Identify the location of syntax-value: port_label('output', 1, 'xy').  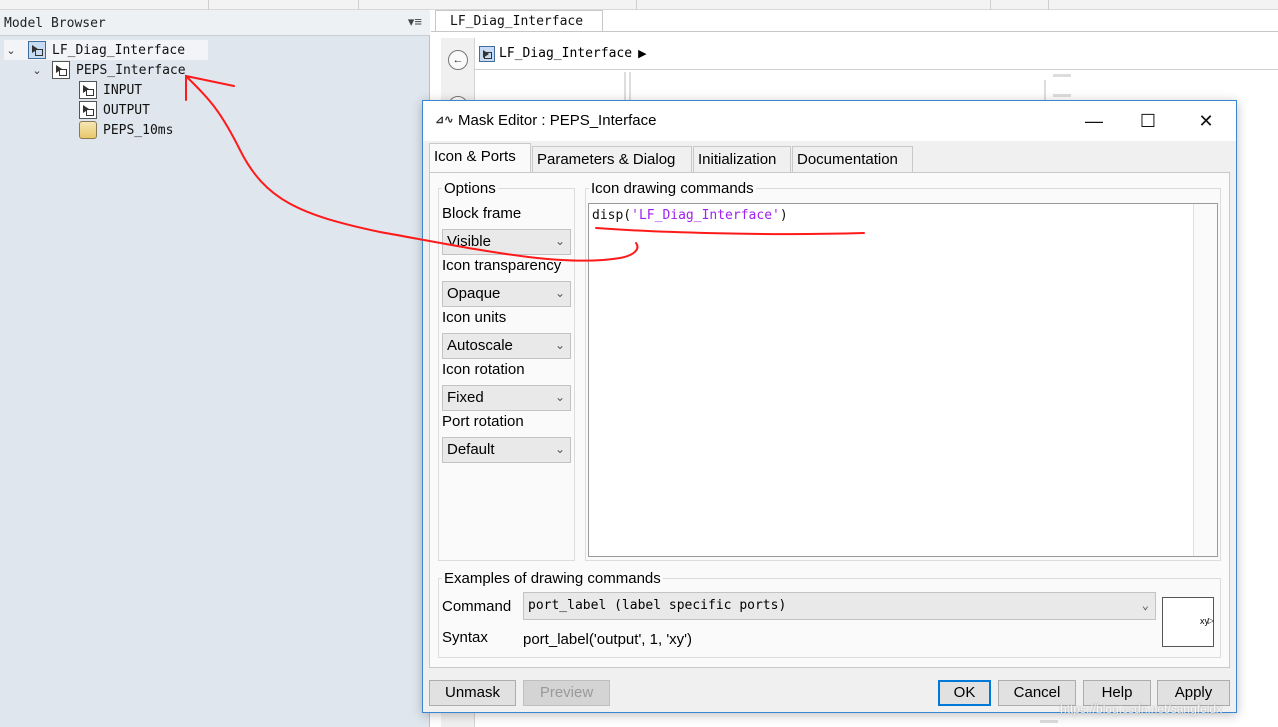
(608, 639).